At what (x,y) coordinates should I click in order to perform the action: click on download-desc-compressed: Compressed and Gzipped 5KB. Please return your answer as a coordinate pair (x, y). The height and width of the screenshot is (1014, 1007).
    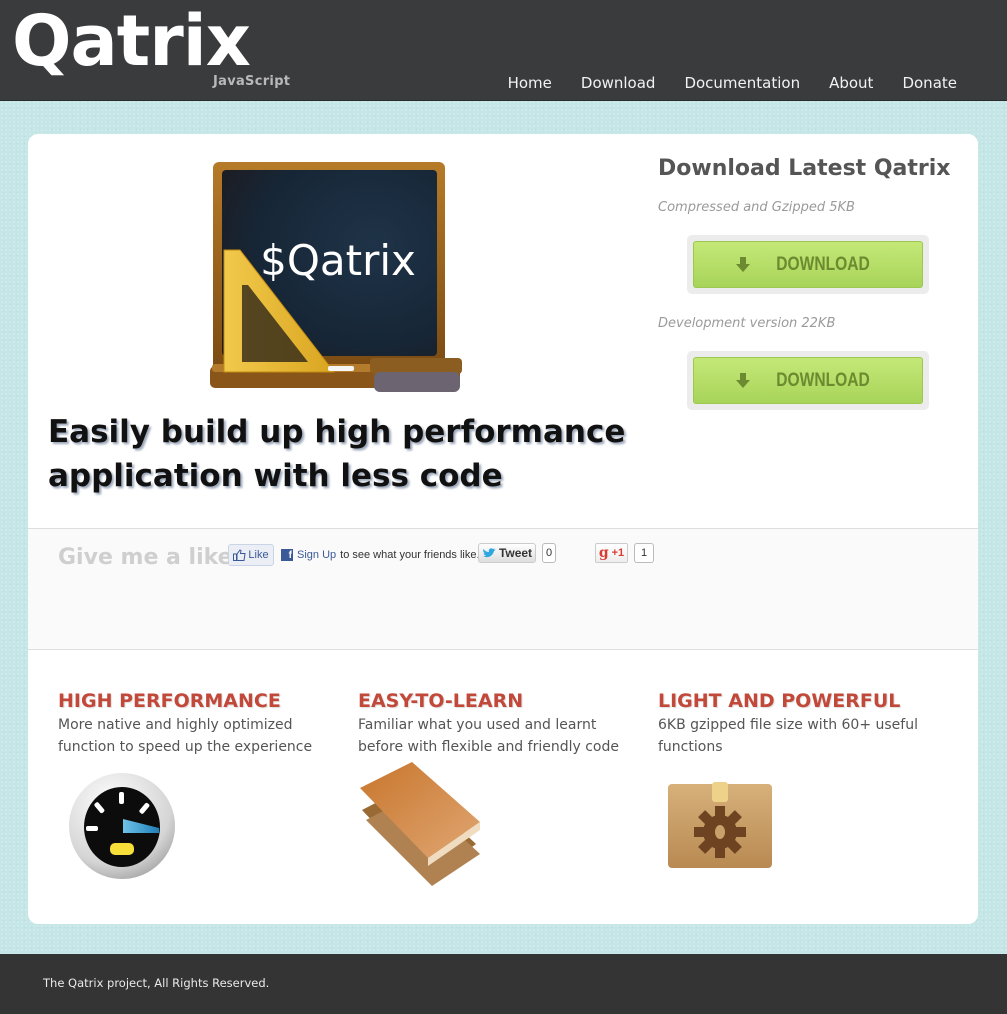
    Looking at the image, I should click on (756, 207).